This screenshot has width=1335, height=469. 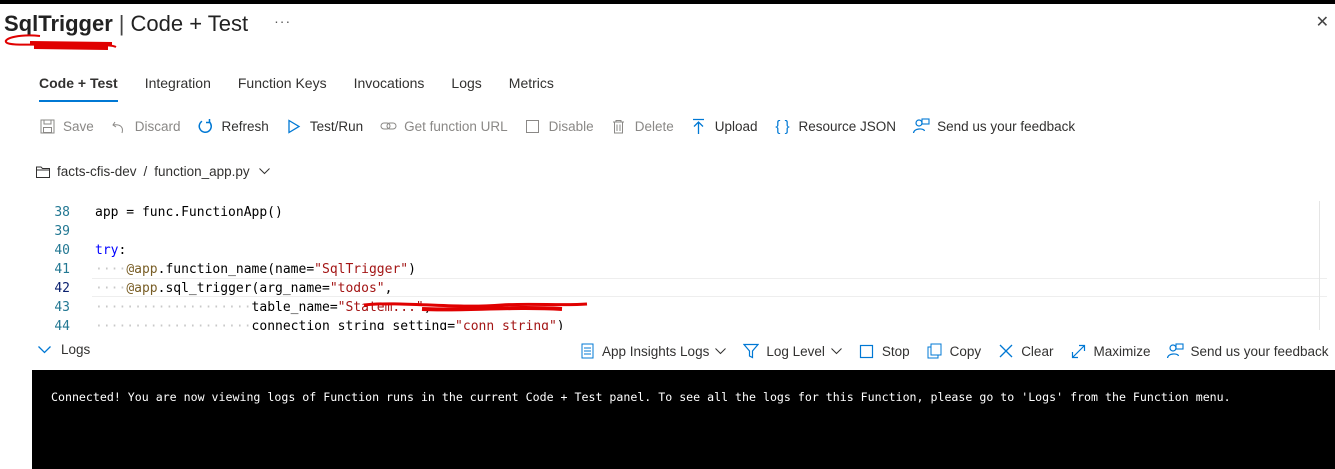 What do you see at coordinates (571, 126) in the screenshot?
I see `disable-label: Disable` at bounding box center [571, 126].